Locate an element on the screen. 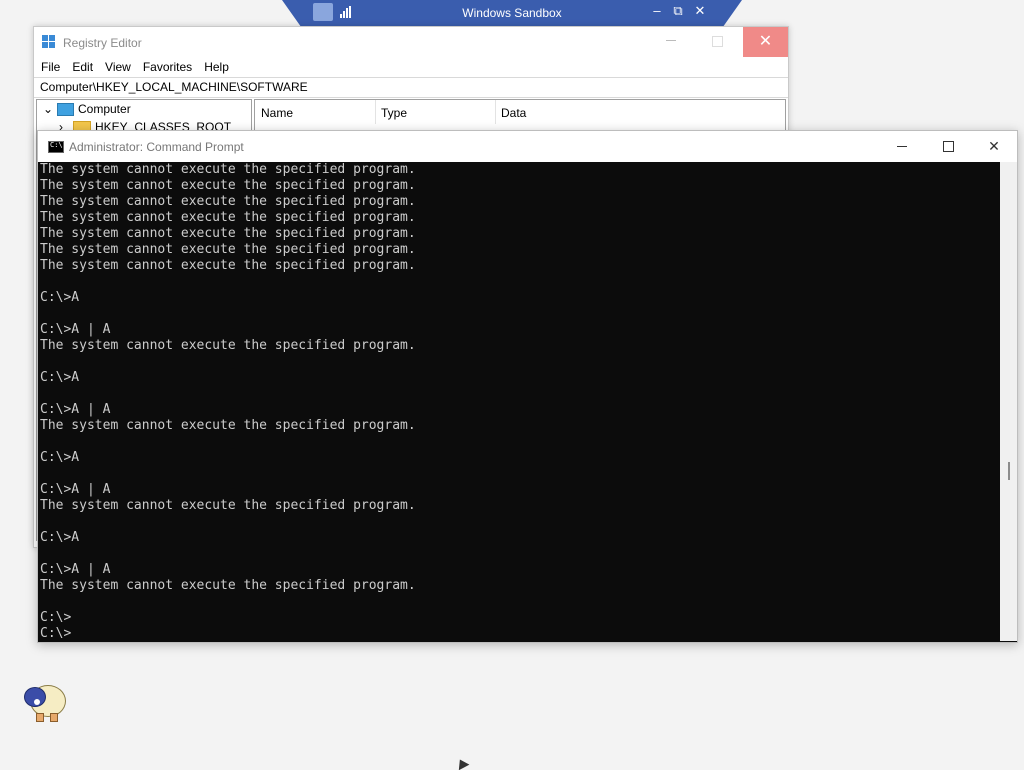 Image resolution: width=1024 pixels, height=770 pixels. sandbox-title-bar: Windows Sandbox – ⧉ ✕ is located at coordinates (512, 13).